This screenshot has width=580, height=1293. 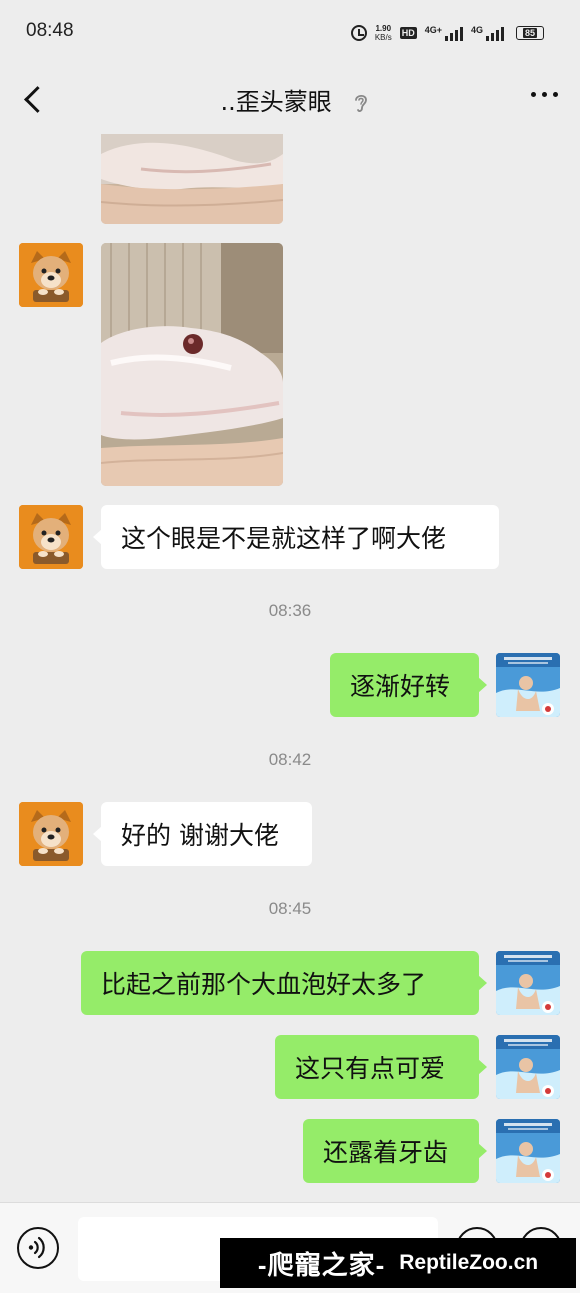 I want to click on voice-input-button, so click(x=38, y=1248).